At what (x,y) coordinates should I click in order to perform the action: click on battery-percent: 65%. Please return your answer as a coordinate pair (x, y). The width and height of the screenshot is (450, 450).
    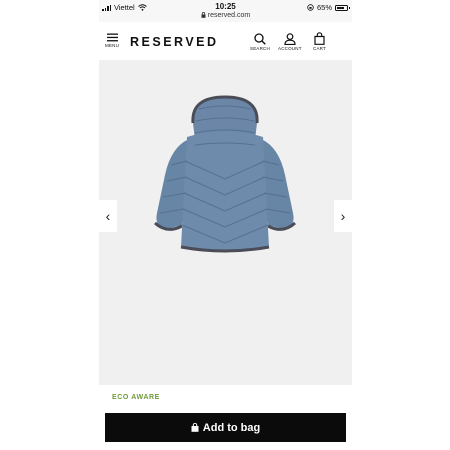
    Looking at the image, I should click on (324, 7).